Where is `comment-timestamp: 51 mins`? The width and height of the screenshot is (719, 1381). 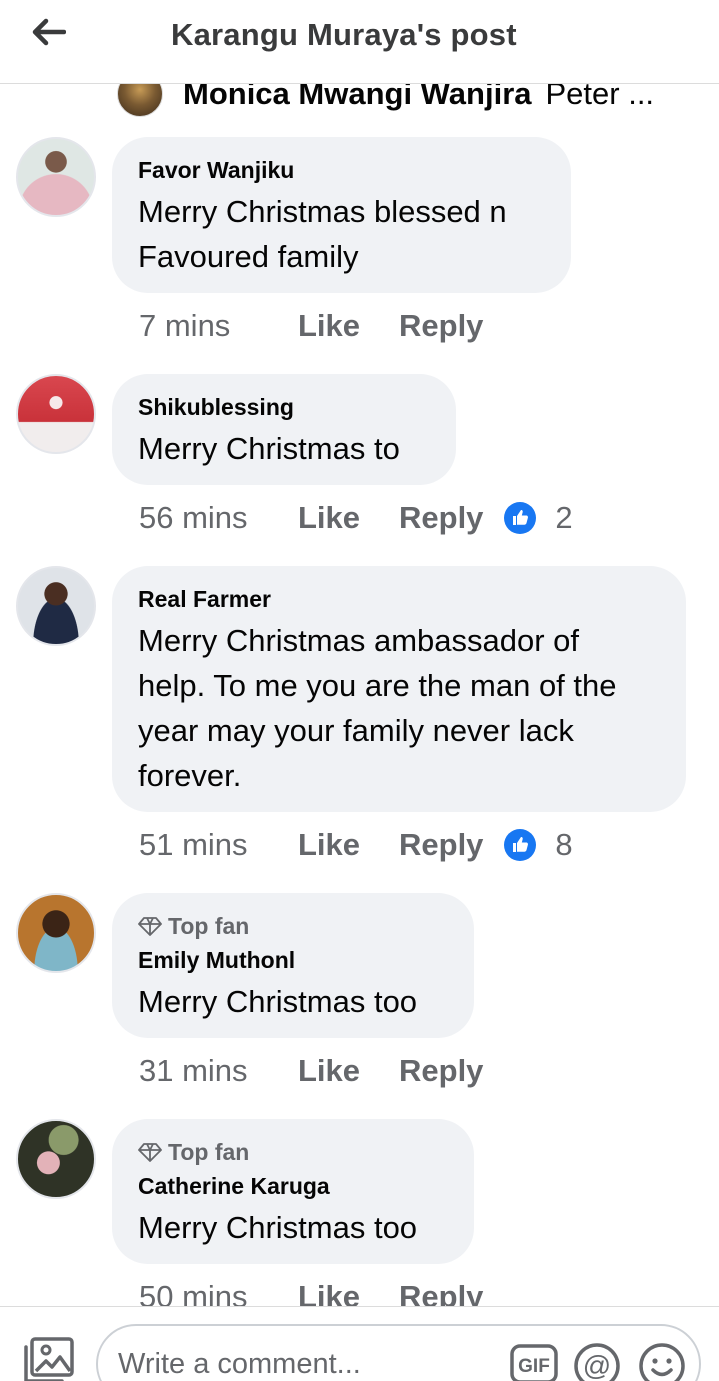 comment-timestamp: 51 mins is located at coordinates (193, 844).